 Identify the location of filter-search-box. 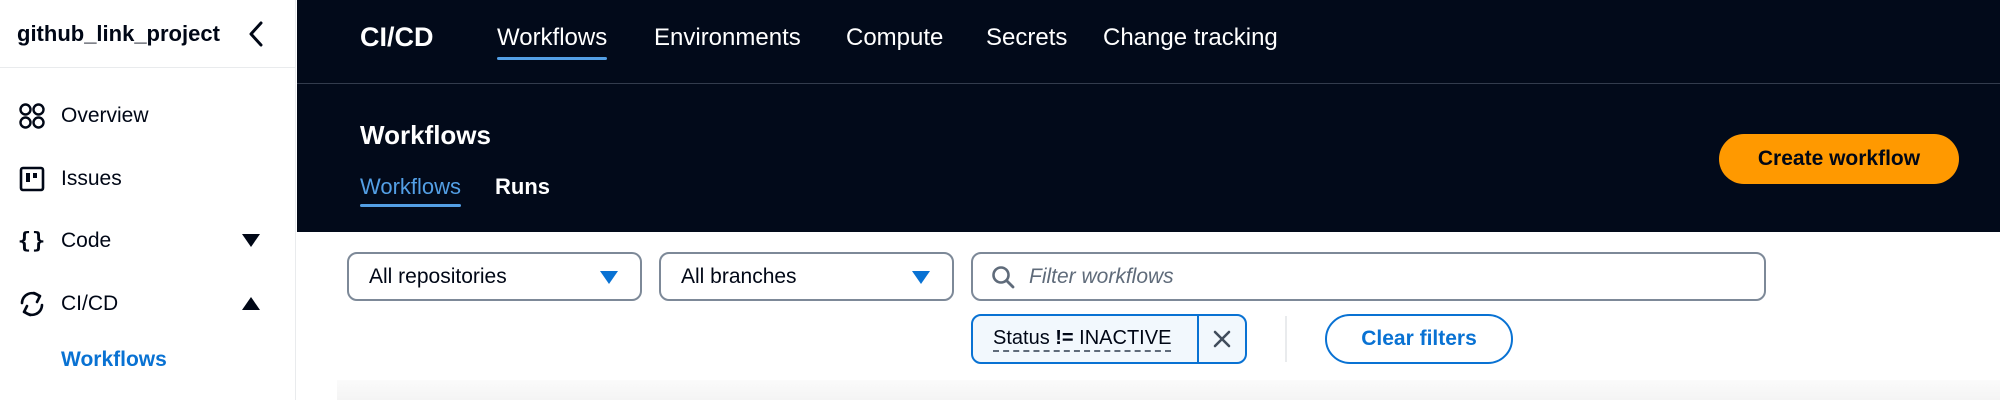
(1368, 276).